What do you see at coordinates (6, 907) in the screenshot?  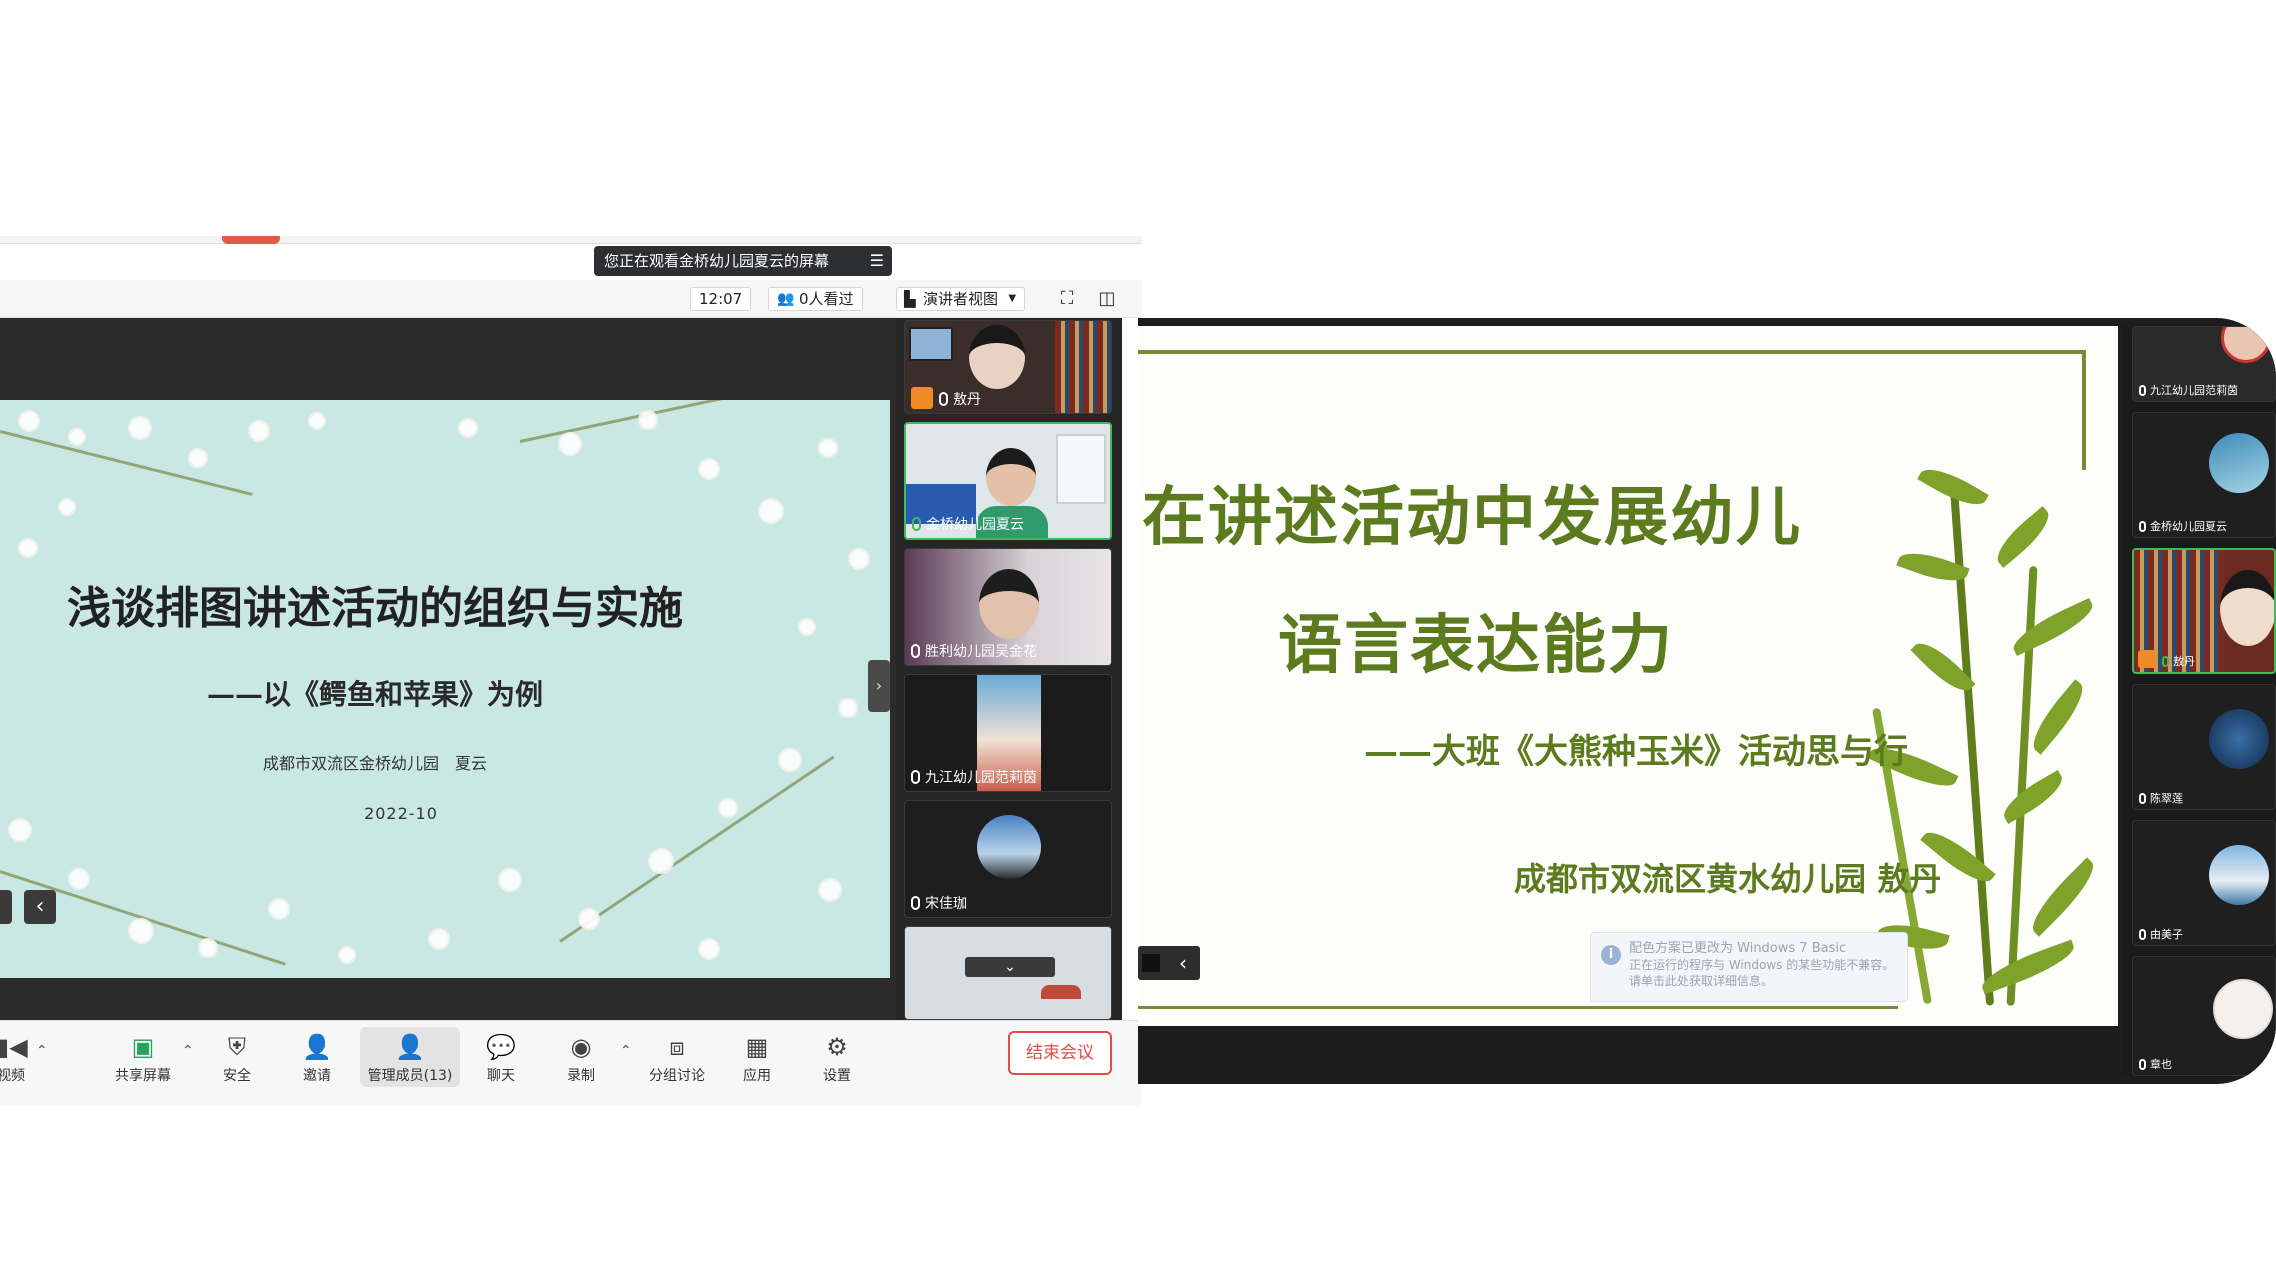 I see `prev-slide-edge` at bounding box center [6, 907].